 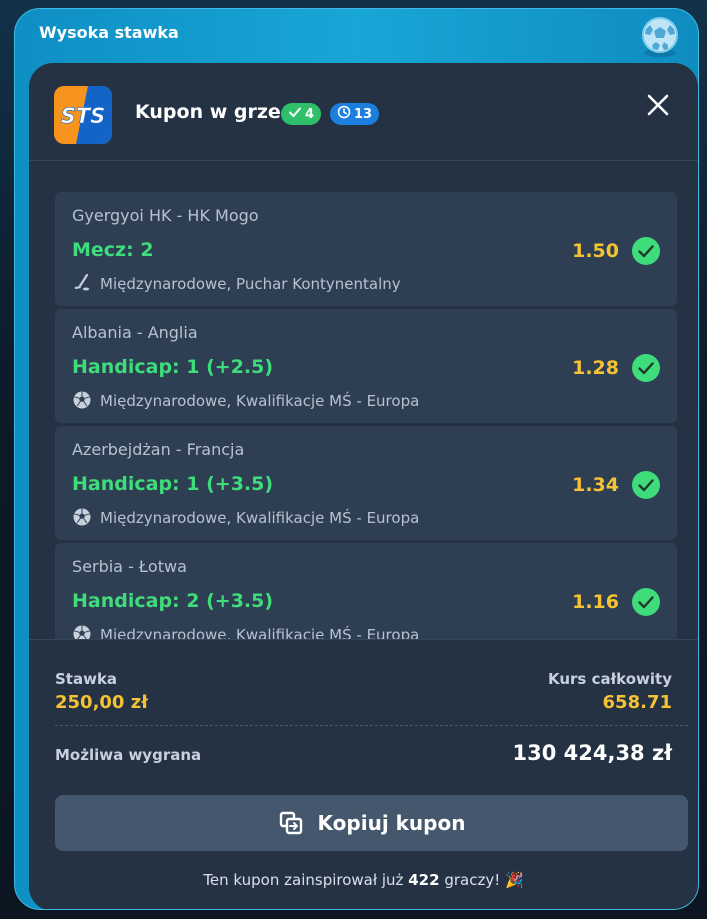 I want to click on won-count-badge: 4, so click(x=301, y=114).